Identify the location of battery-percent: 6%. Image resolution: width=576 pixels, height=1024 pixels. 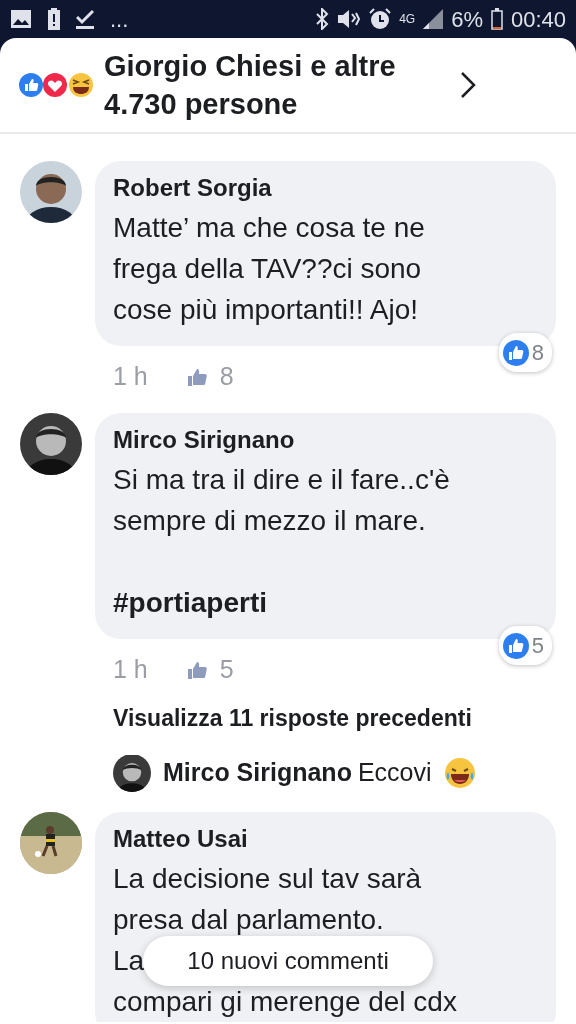
(467, 19).